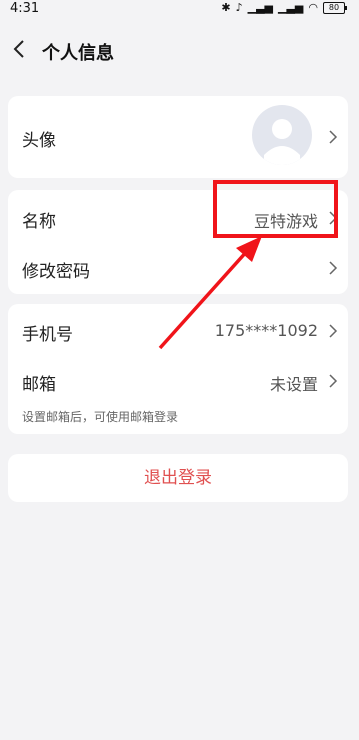 This screenshot has height=740, width=359. What do you see at coordinates (313, 7) in the screenshot?
I see `wifi-icon: ◠` at bounding box center [313, 7].